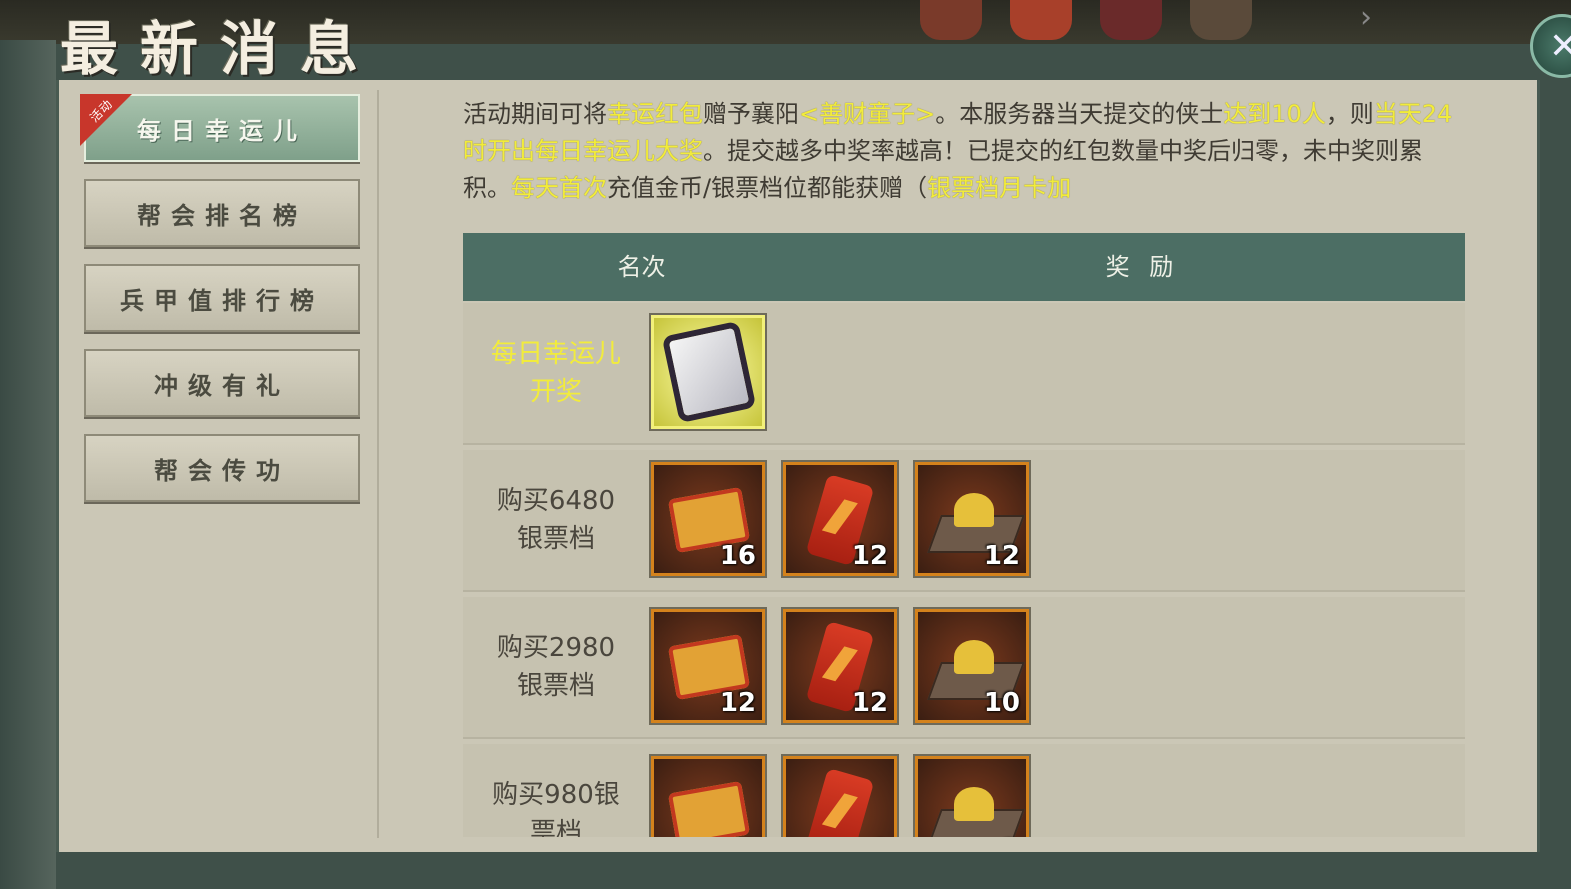 This screenshot has width=1571, height=889. I want to click on table-row: 购买980银票档 4 4 3, so click(964, 790).